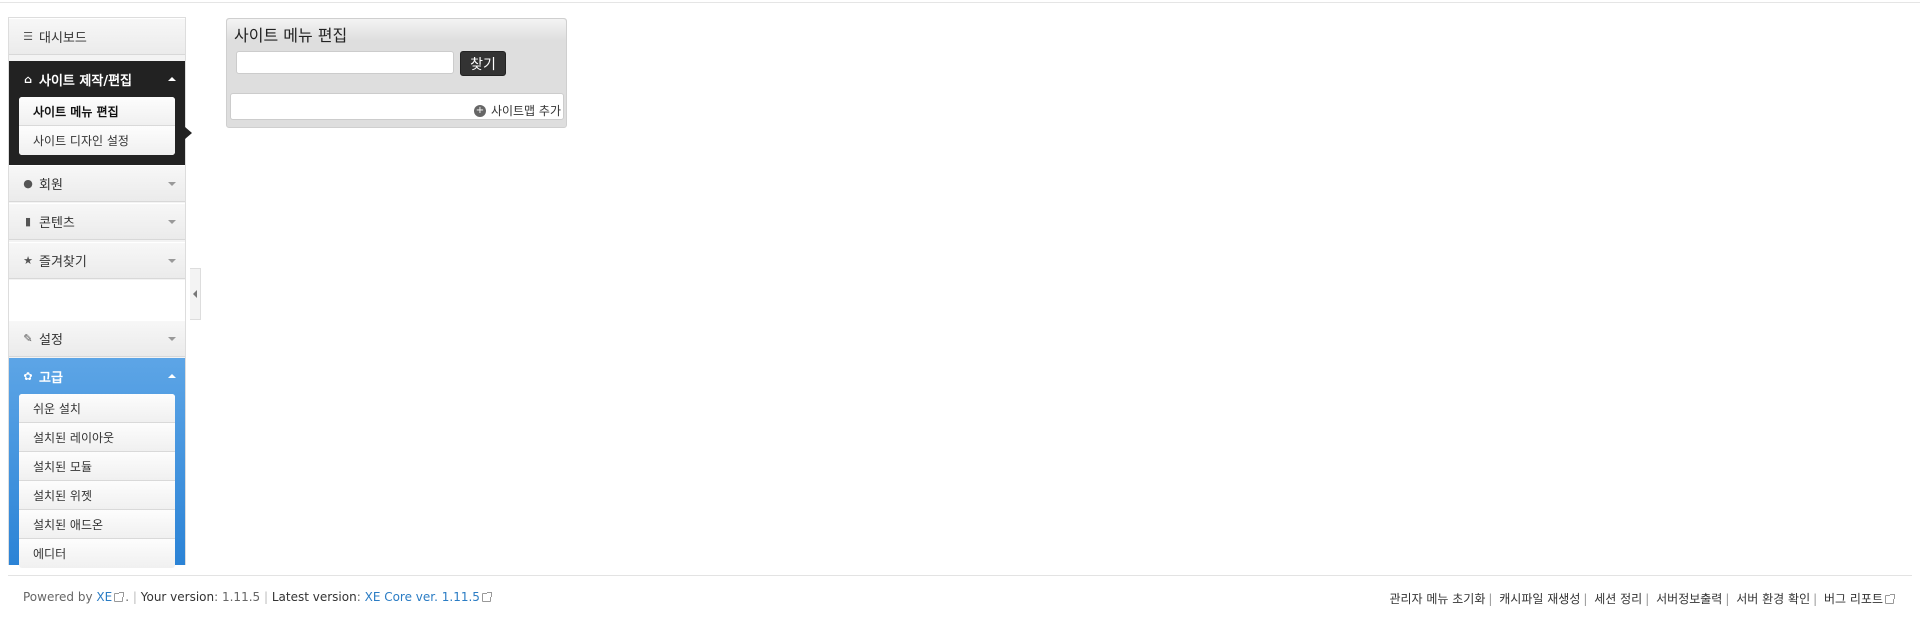 The image size is (1920, 618). Describe the element at coordinates (63, 38) in the screenshot. I see `sidebar-item-label: 대시보드` at that location.